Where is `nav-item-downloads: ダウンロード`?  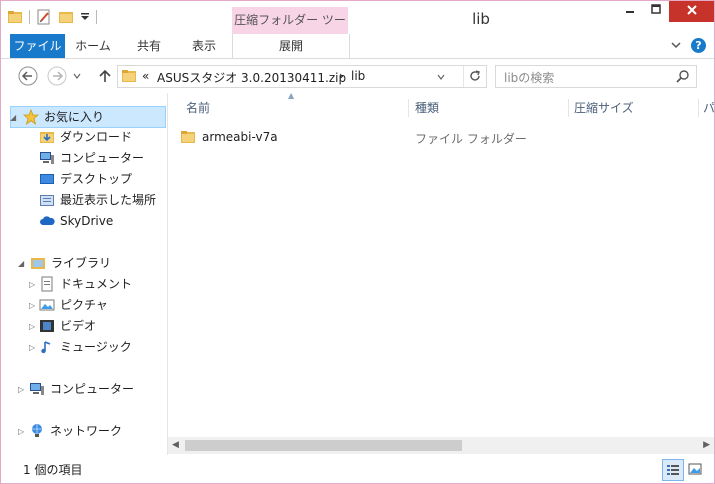 nav-item-downloads: ダウンロード is located at coordinates (85, 137).